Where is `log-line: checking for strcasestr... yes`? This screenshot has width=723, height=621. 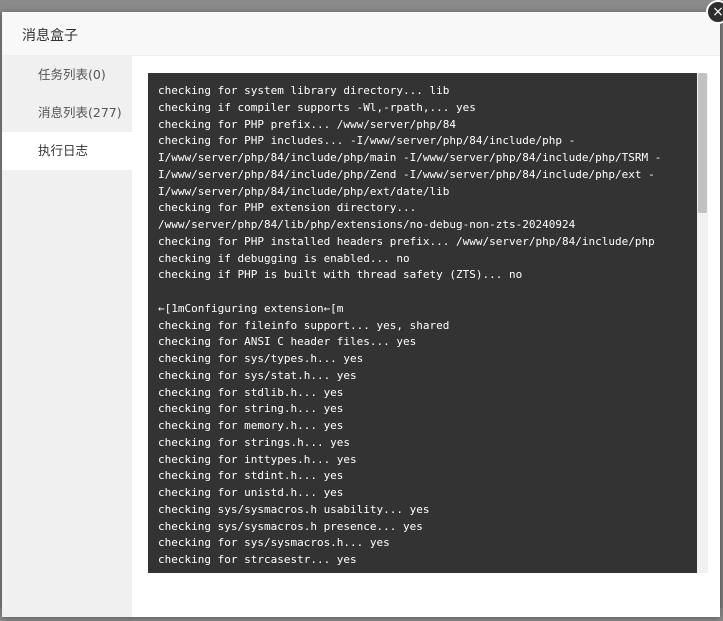
log-line: checking for strcasestr... yes is located at coordinates (257, 559).